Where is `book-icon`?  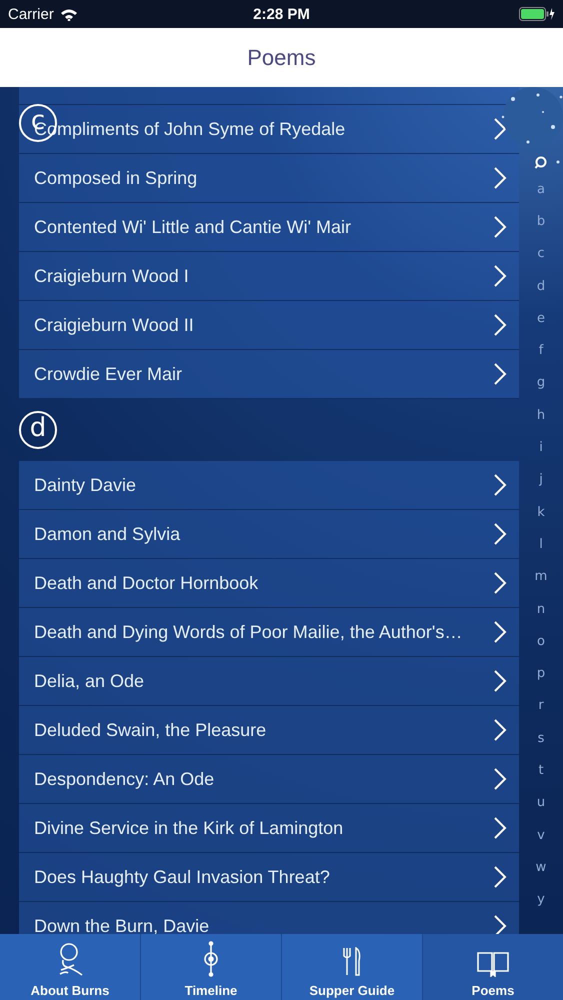 book-icon is located at coordinates (493, 964).